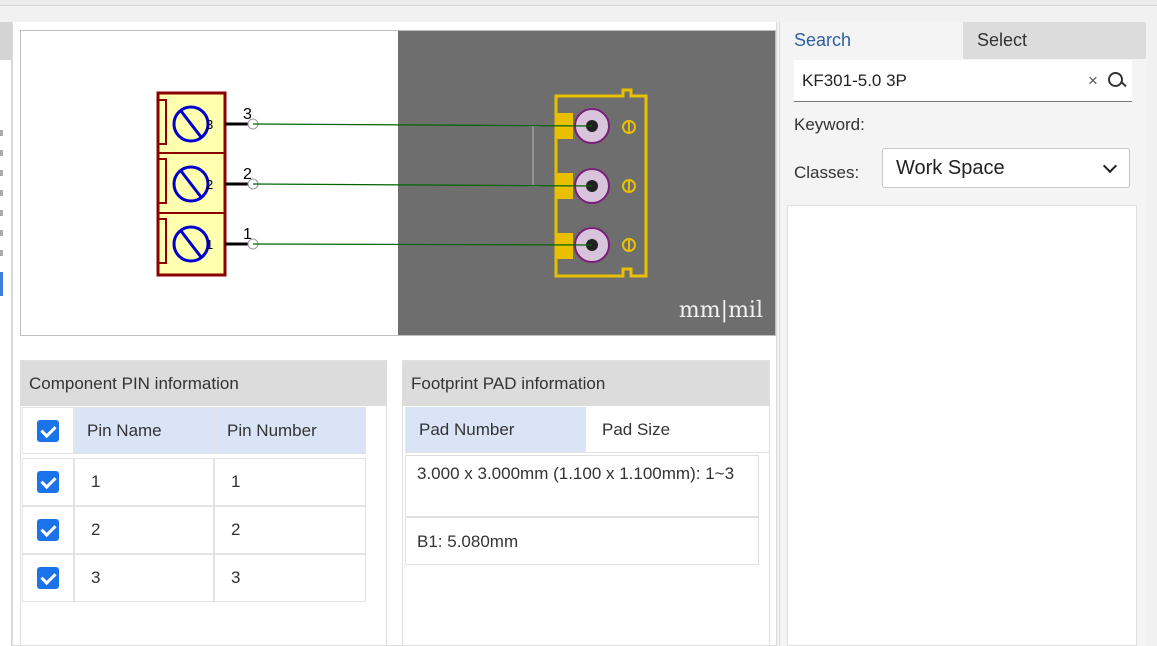 The width and height of the screenshot is (1157, 646). I want to click on pad-spacing-row: B1: 5.080mm, so click(582, 541).